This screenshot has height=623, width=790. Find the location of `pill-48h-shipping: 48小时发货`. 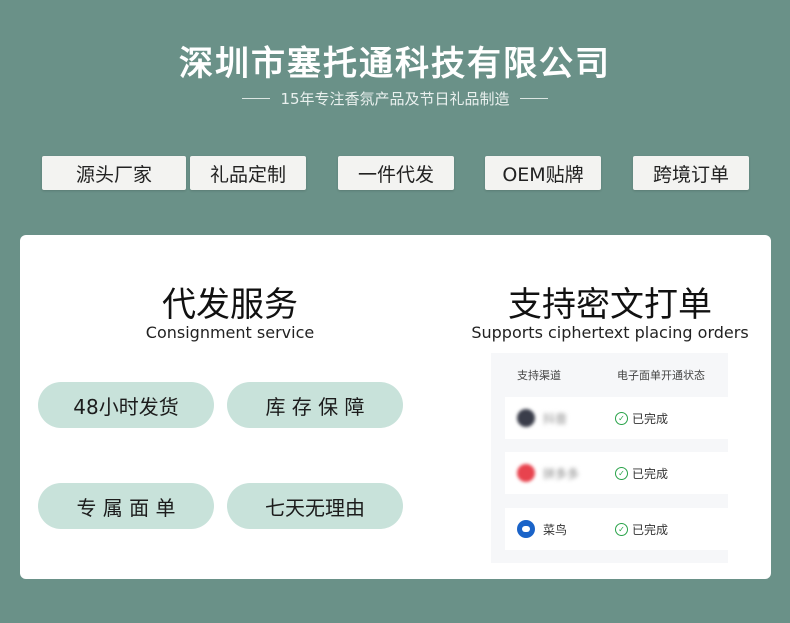

pill-48h-shipping: 48小时发货 is located at coordinates (126, 405).